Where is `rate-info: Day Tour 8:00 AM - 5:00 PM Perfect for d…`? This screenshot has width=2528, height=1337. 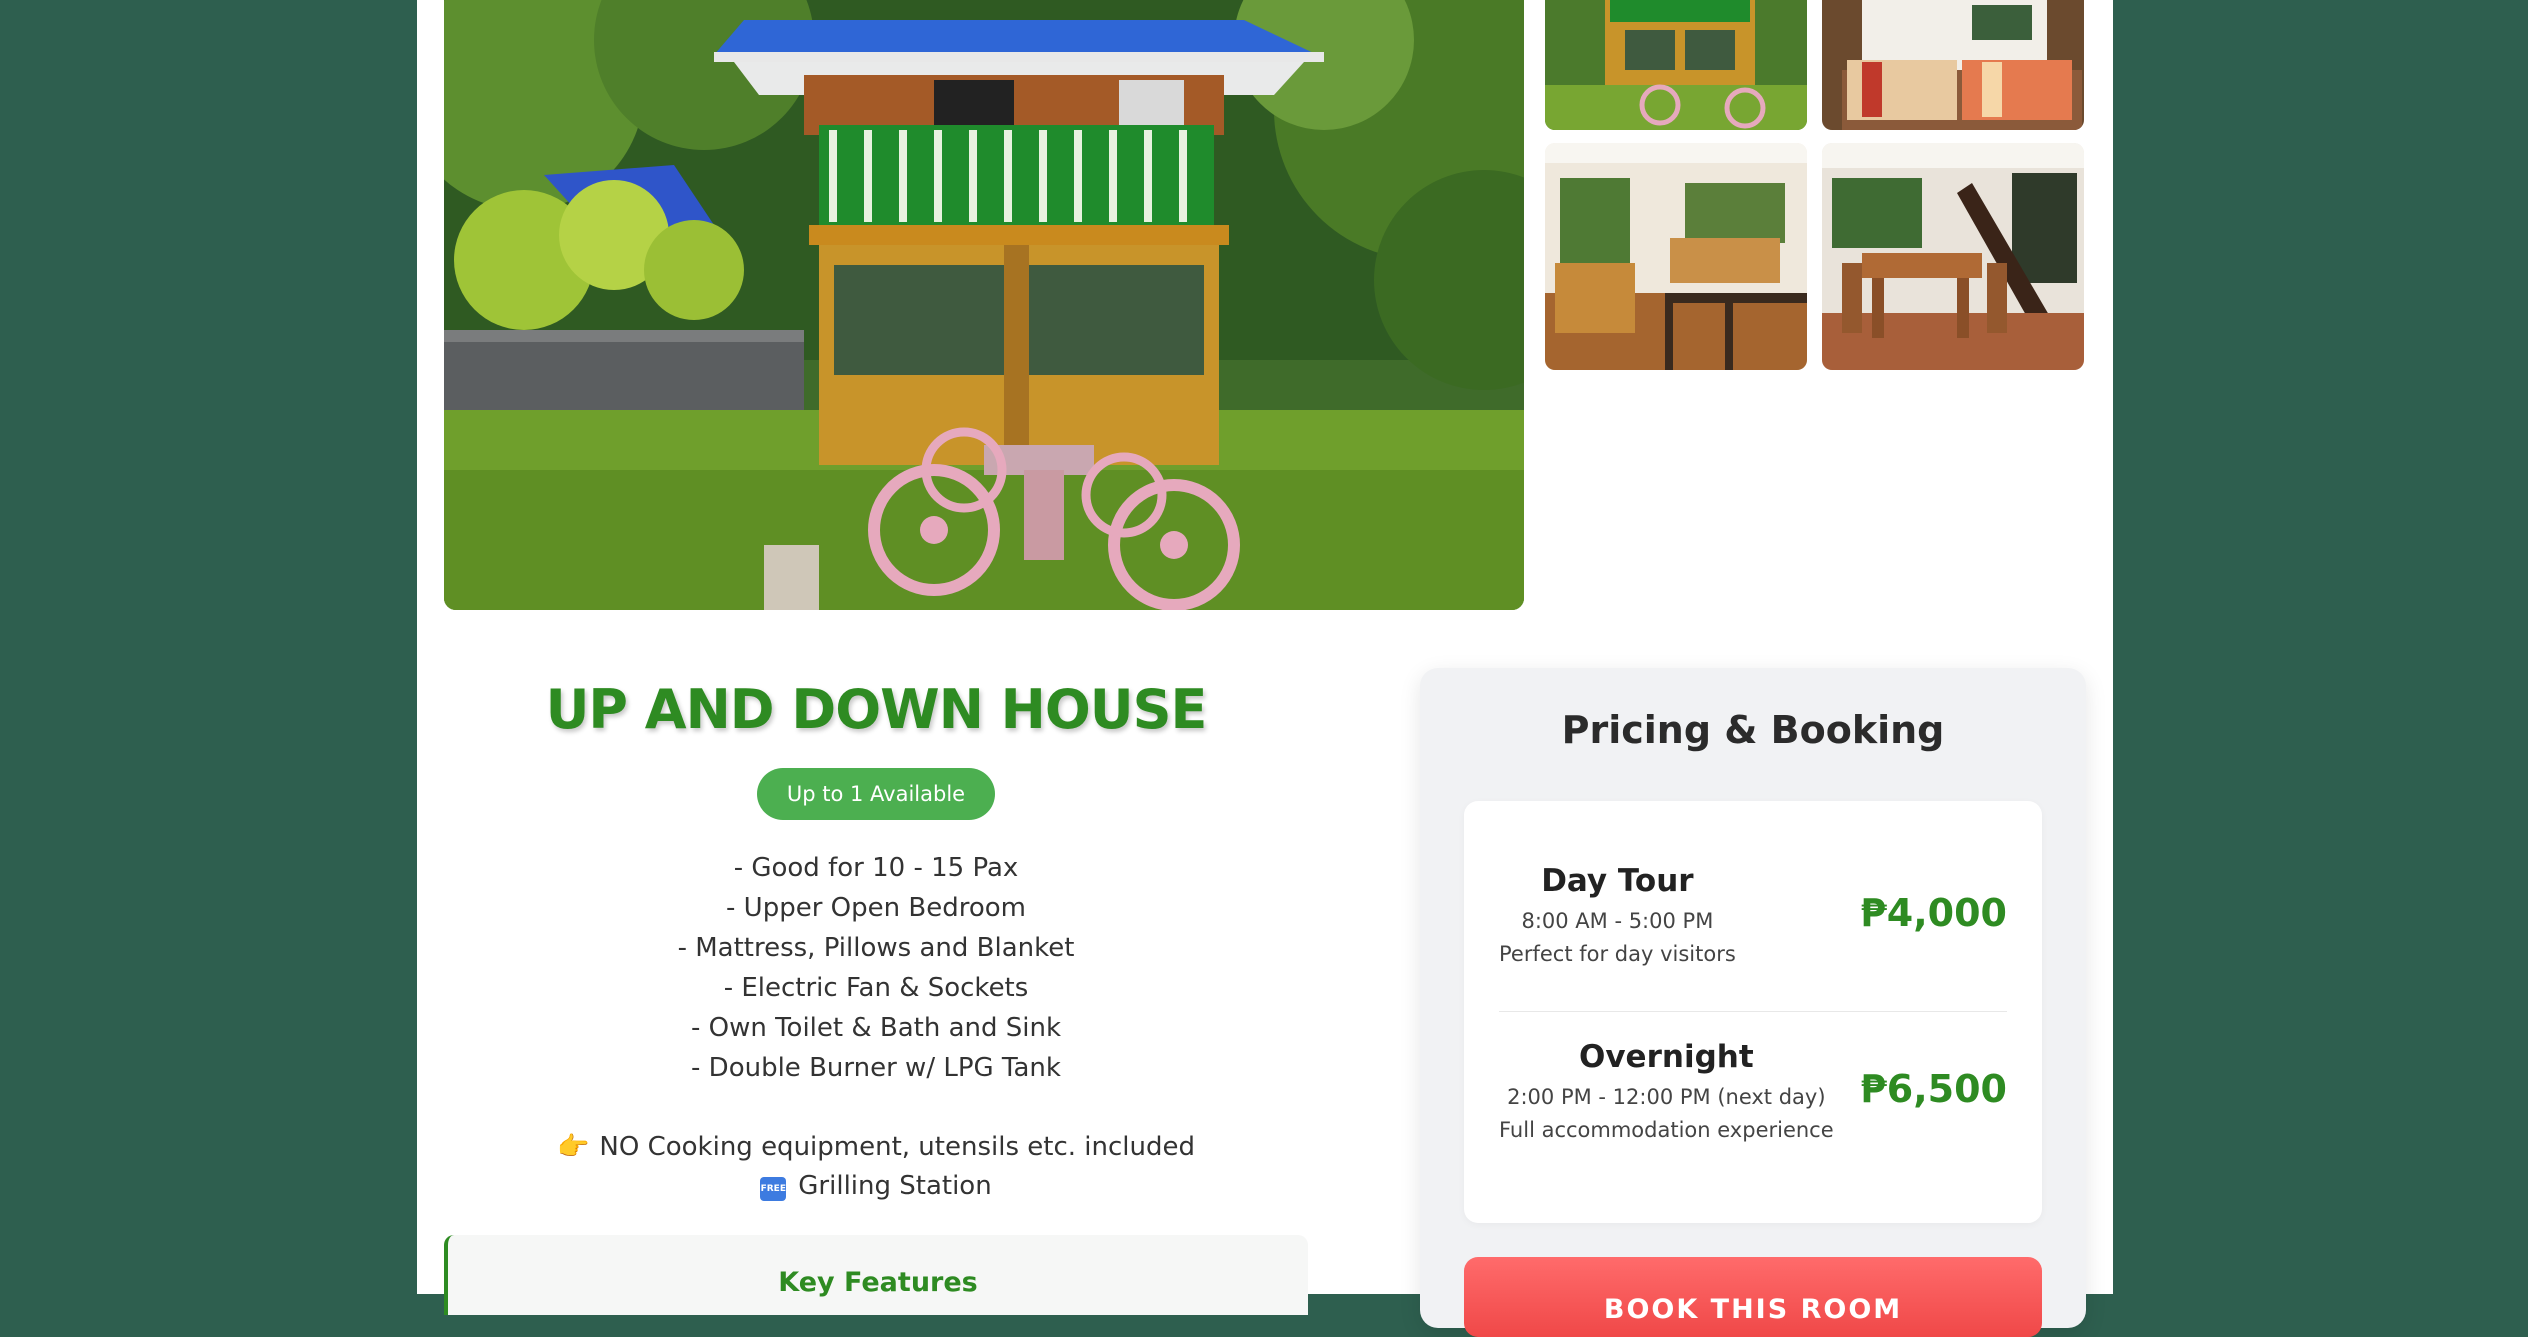
rate-info: Day Tour 8:00 AM - 5:00 PM Perfect for d… is located at coordinates (1617, 916).